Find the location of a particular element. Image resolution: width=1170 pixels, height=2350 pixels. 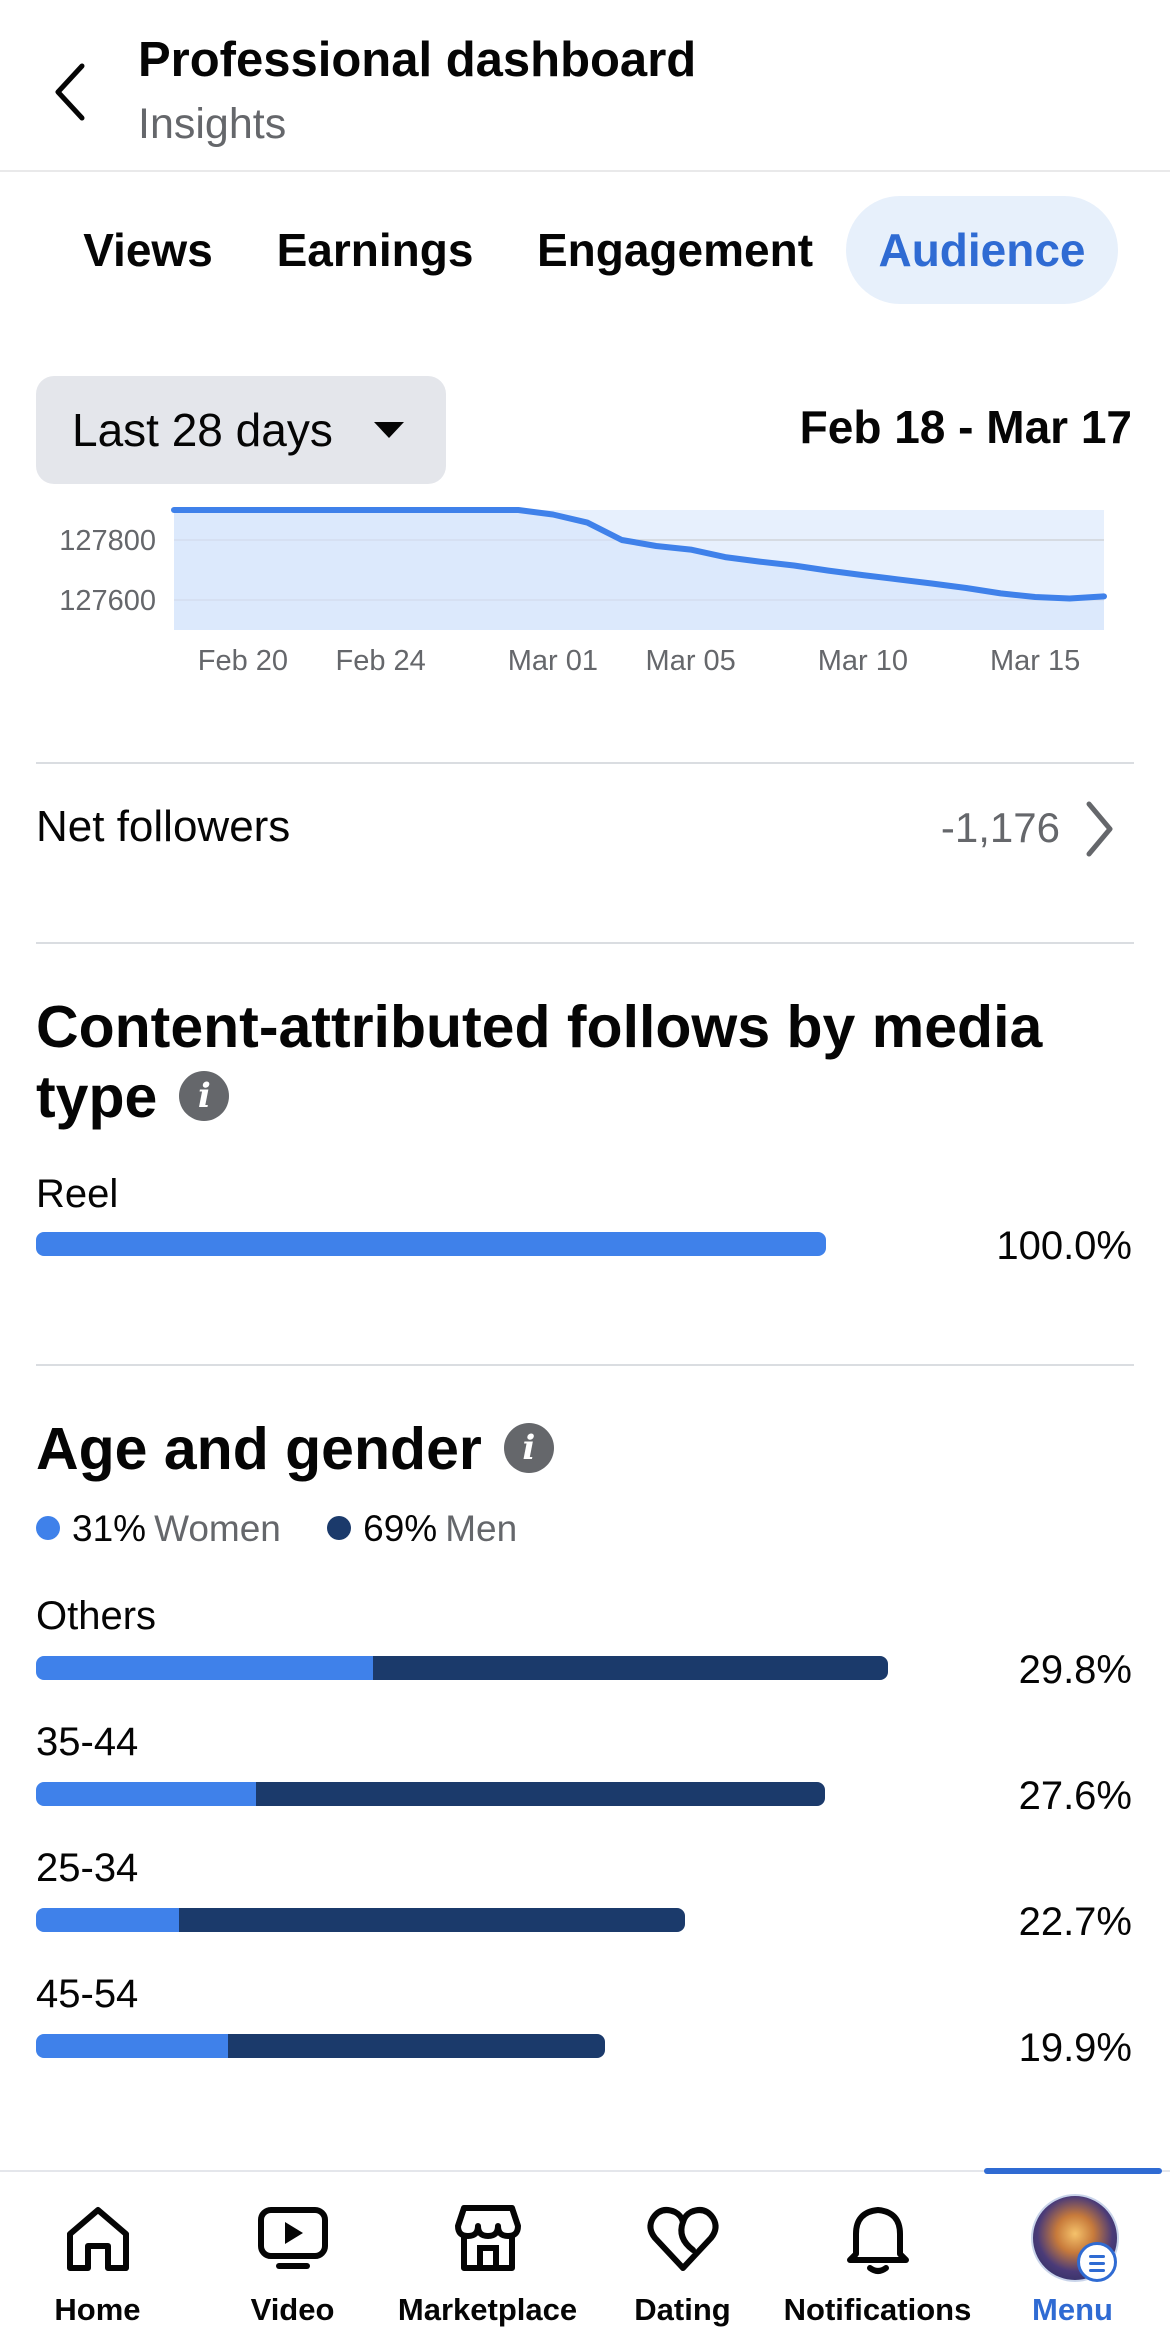

menu-badge-icon is located at coordinates (1096, 2262).